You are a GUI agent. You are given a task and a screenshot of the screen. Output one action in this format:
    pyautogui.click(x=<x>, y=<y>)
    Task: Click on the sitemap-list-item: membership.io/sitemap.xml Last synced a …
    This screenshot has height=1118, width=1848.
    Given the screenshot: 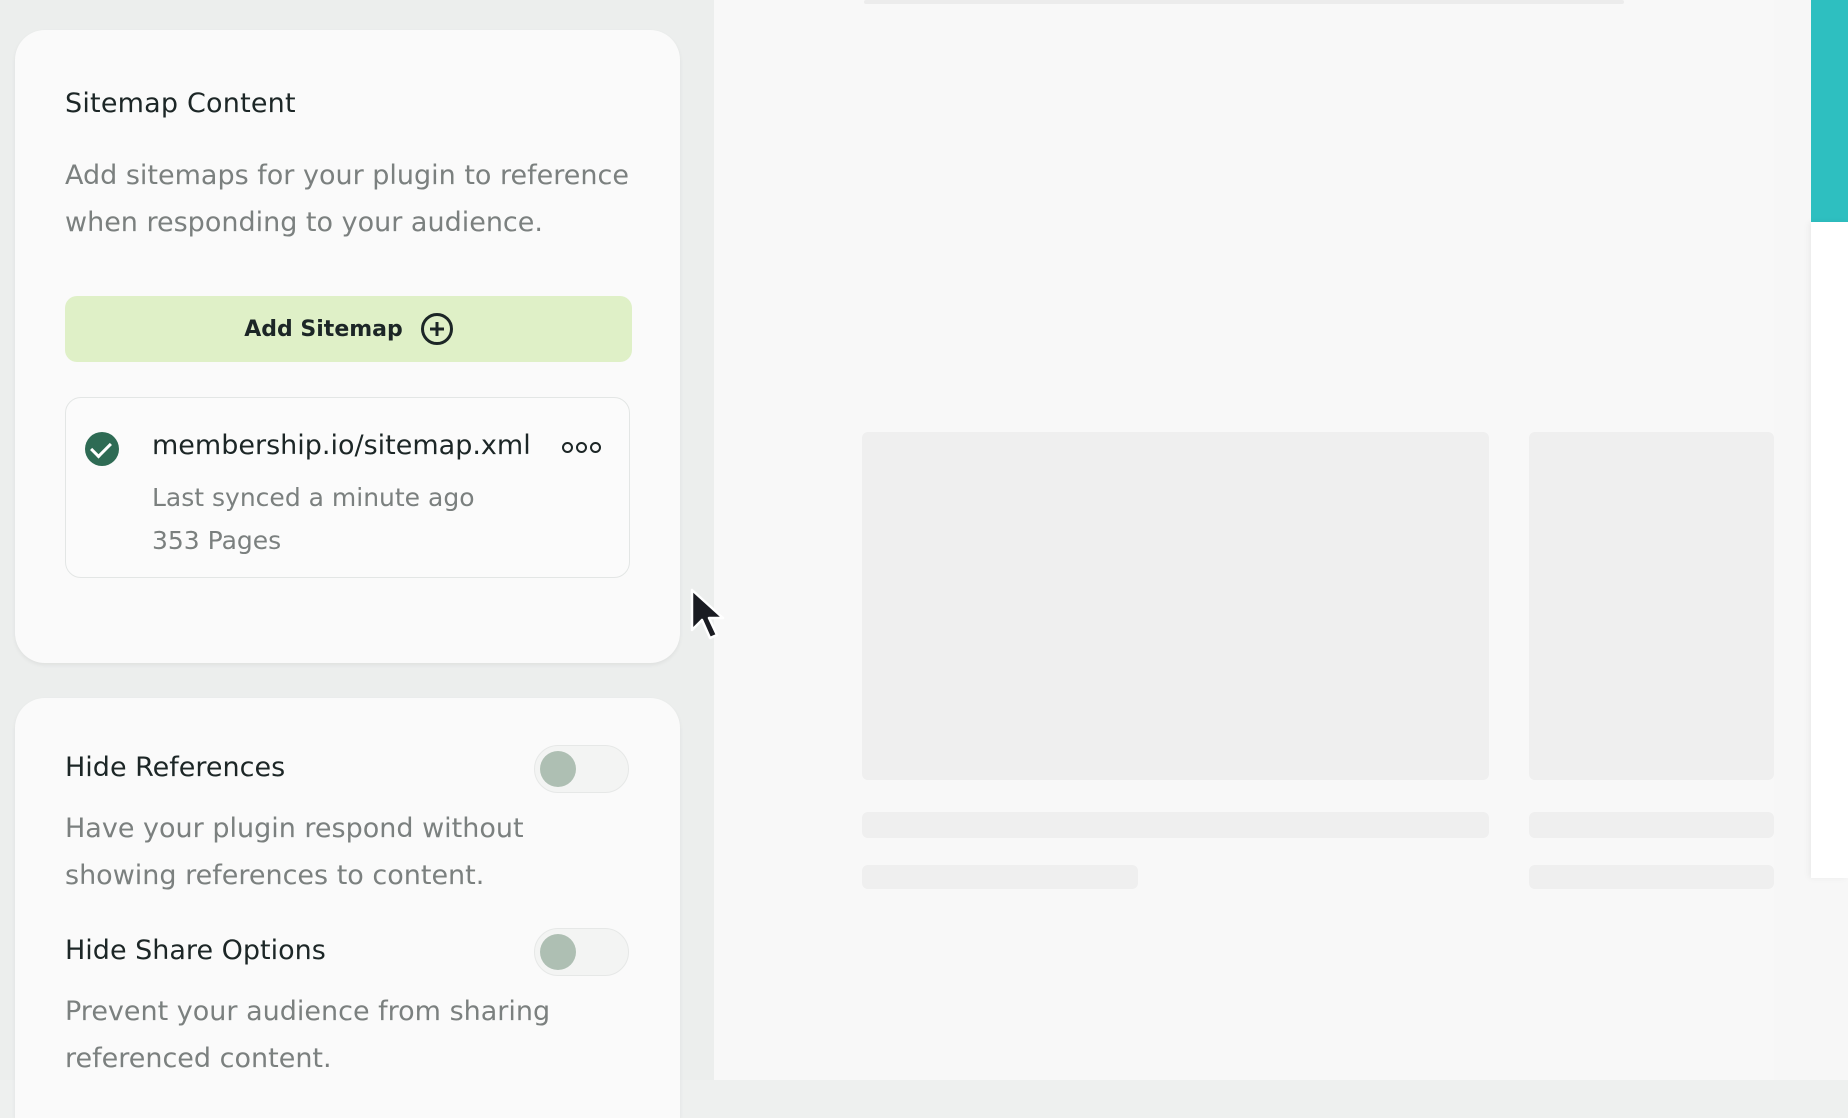 What is the action you would take?
    pyautogui.click(x=347, y=487)
    